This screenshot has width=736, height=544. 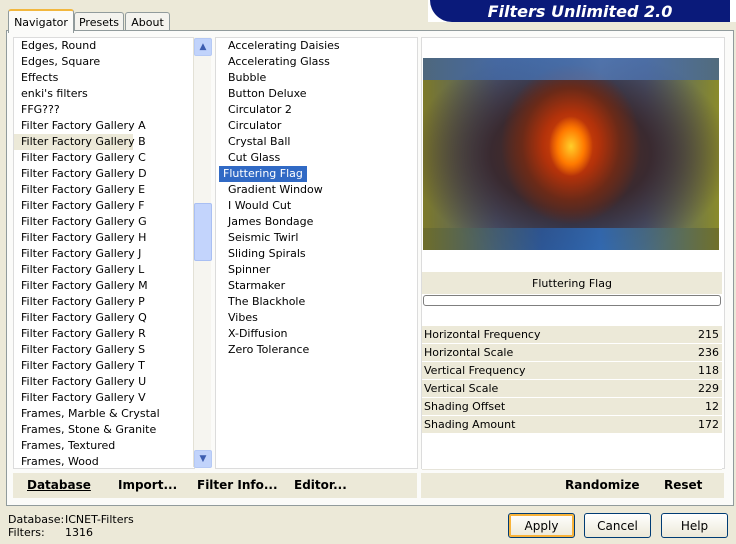 What do you see at coordinates (694, 525) in the screenshot?
I see `help-button: Help` at bounding box center [694, 525].